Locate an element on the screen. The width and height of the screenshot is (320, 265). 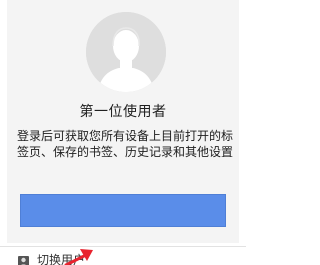
user-name: 第一位使用者 is located at coordinates (123, 112).